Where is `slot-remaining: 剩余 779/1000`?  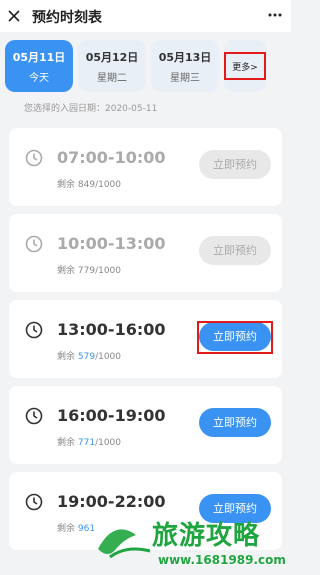
slot-remaining: 剩余 779/1000 is located at coordinates (89, 271).